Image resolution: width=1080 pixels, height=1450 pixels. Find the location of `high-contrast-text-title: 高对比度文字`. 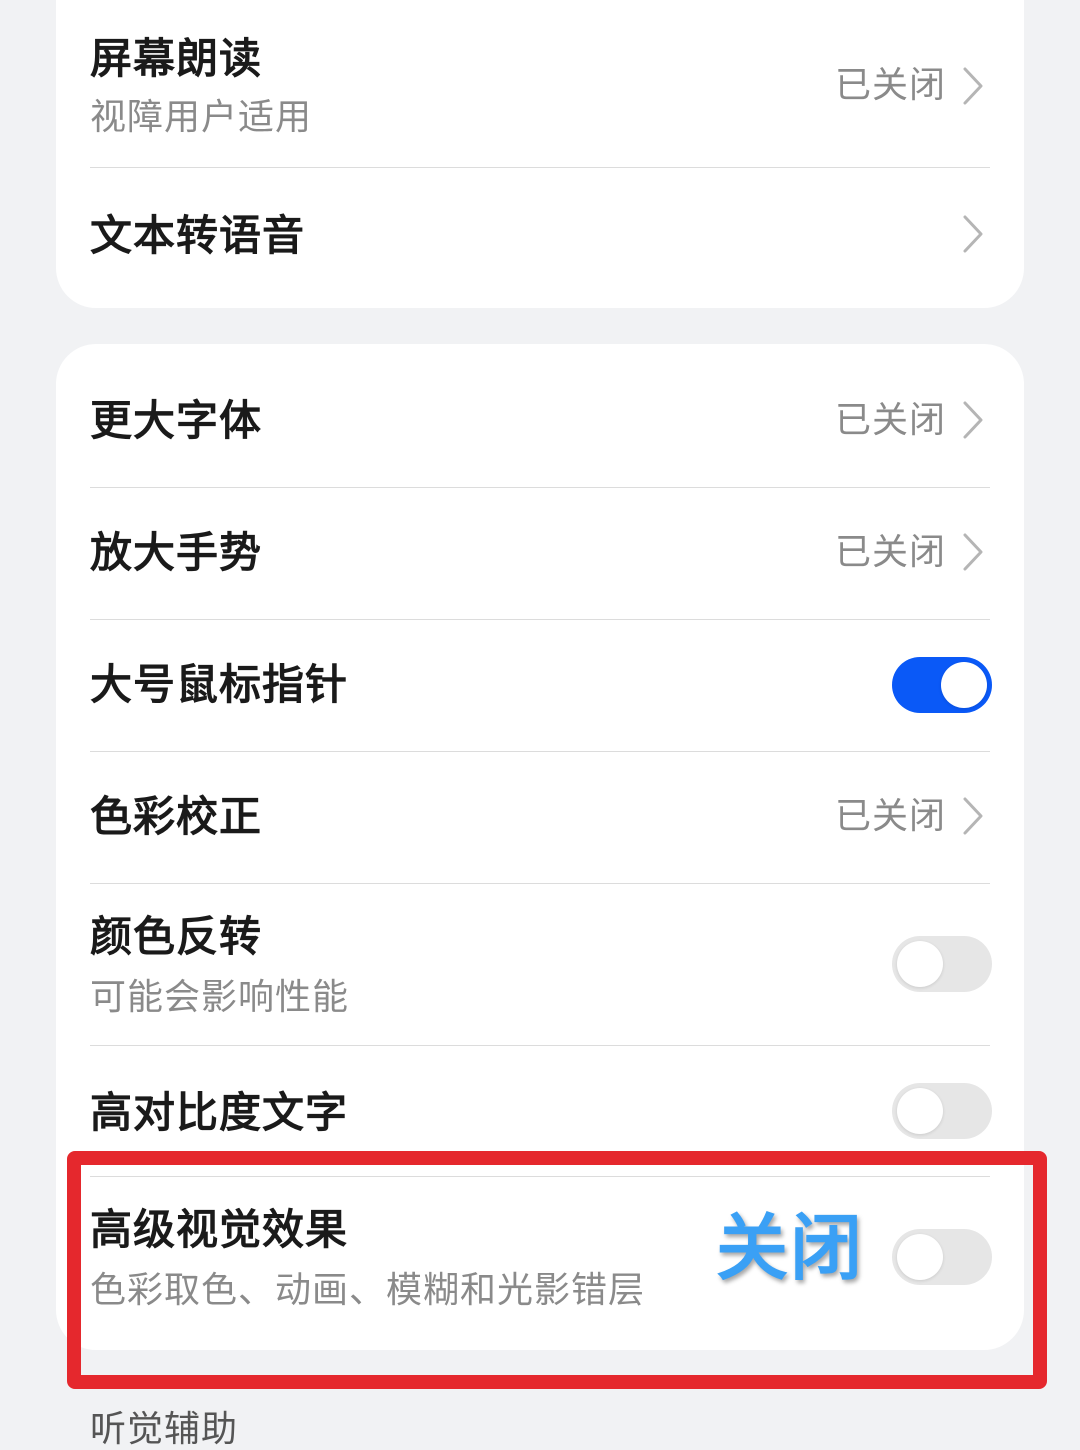

high-contrast-text-title: 高对比度文字 is located at coordinates (219, 1112).